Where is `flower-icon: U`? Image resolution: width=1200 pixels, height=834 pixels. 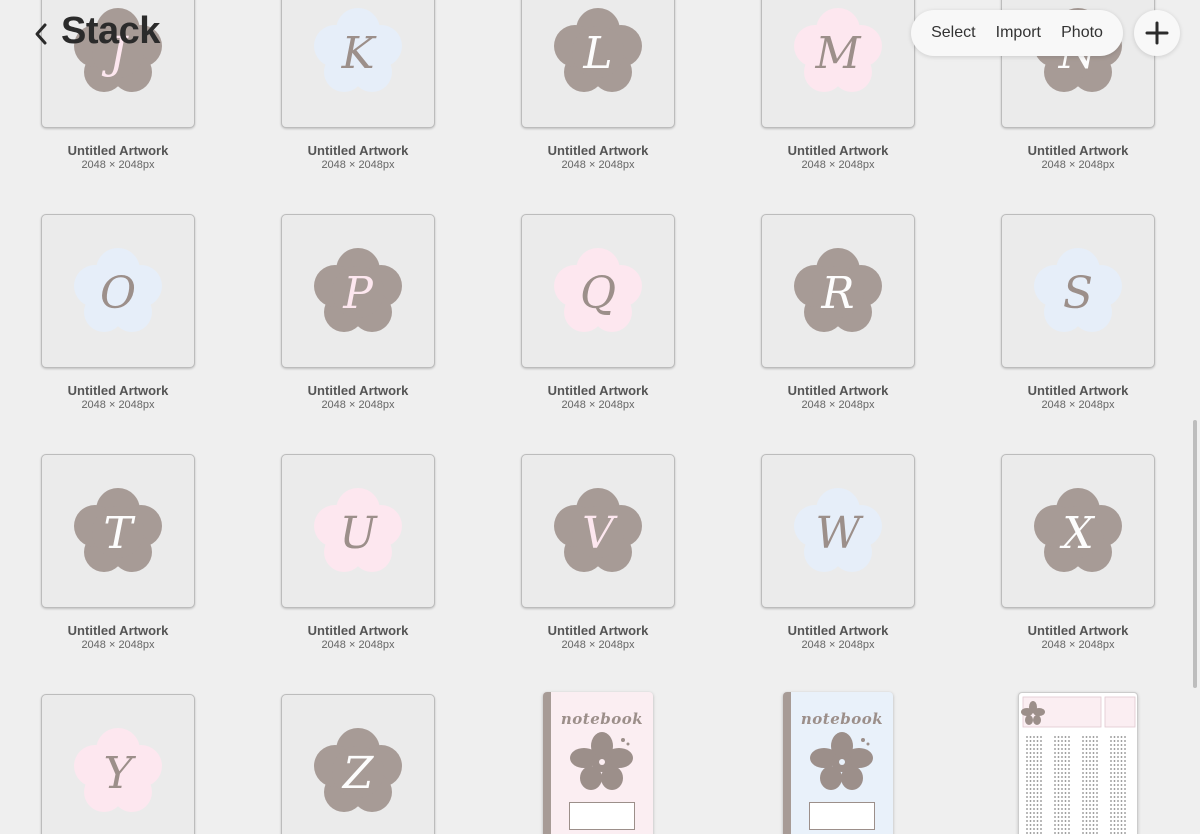
flower-icon: U is located at coordinates (358, 530).